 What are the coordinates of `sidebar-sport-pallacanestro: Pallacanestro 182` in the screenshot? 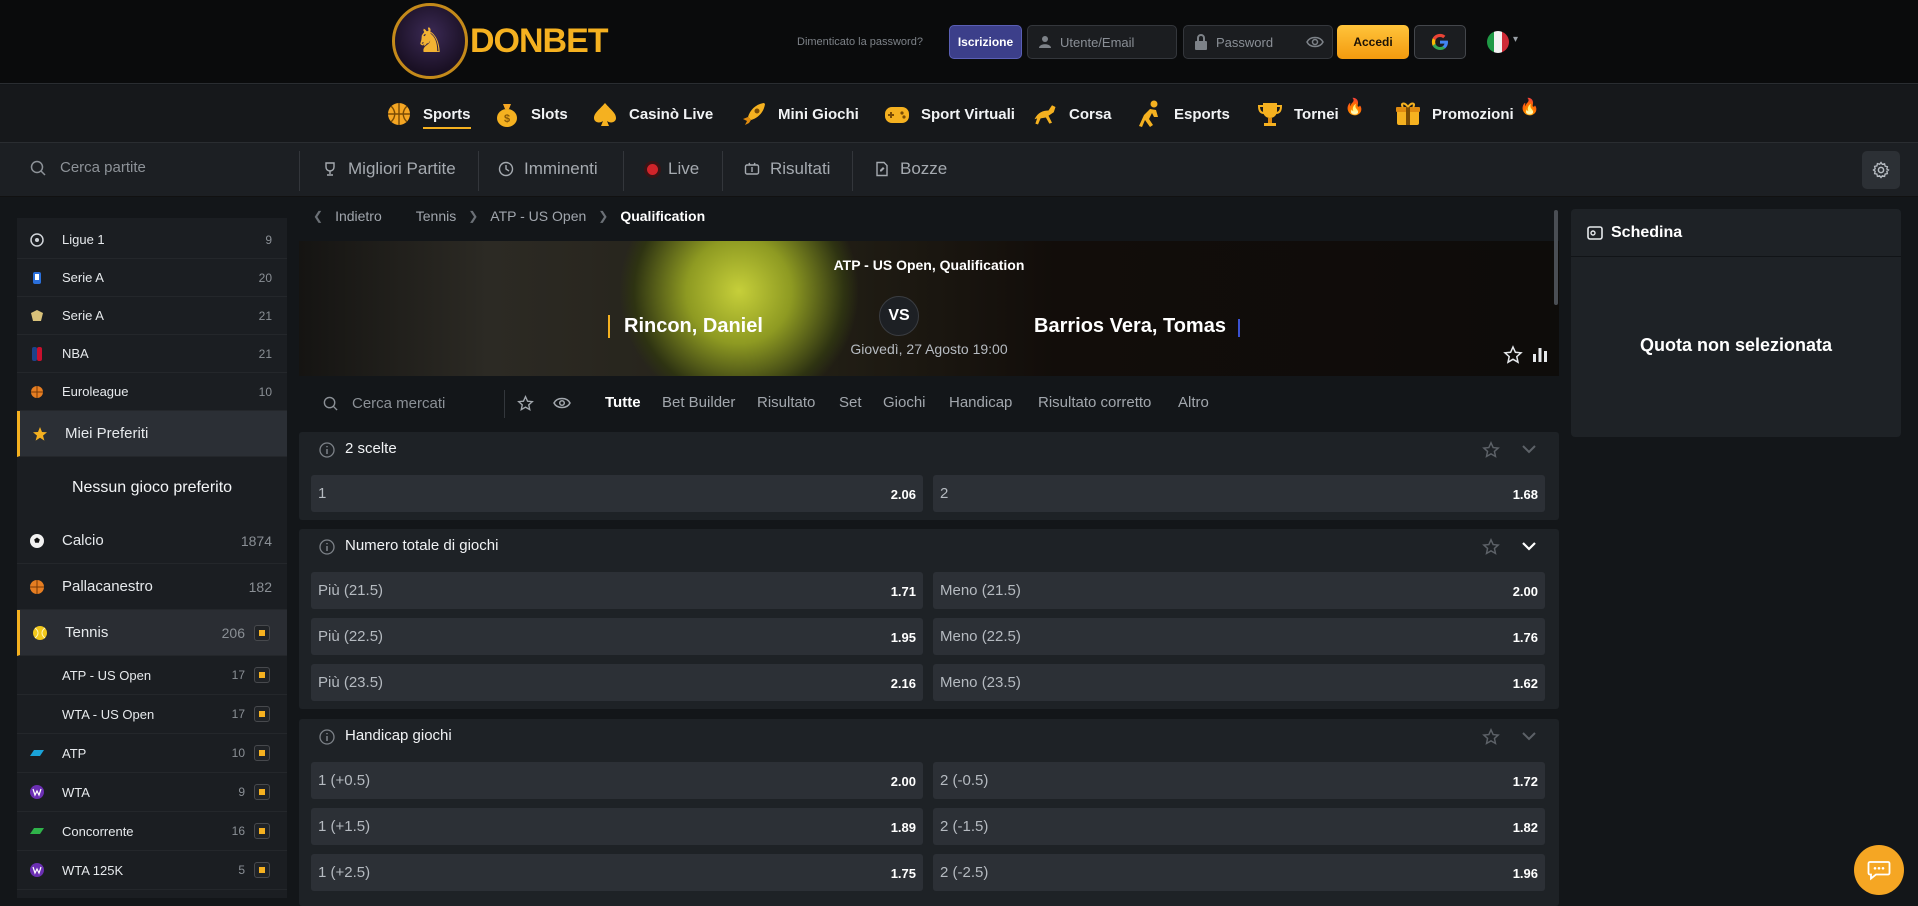 It's located at (152, 587).